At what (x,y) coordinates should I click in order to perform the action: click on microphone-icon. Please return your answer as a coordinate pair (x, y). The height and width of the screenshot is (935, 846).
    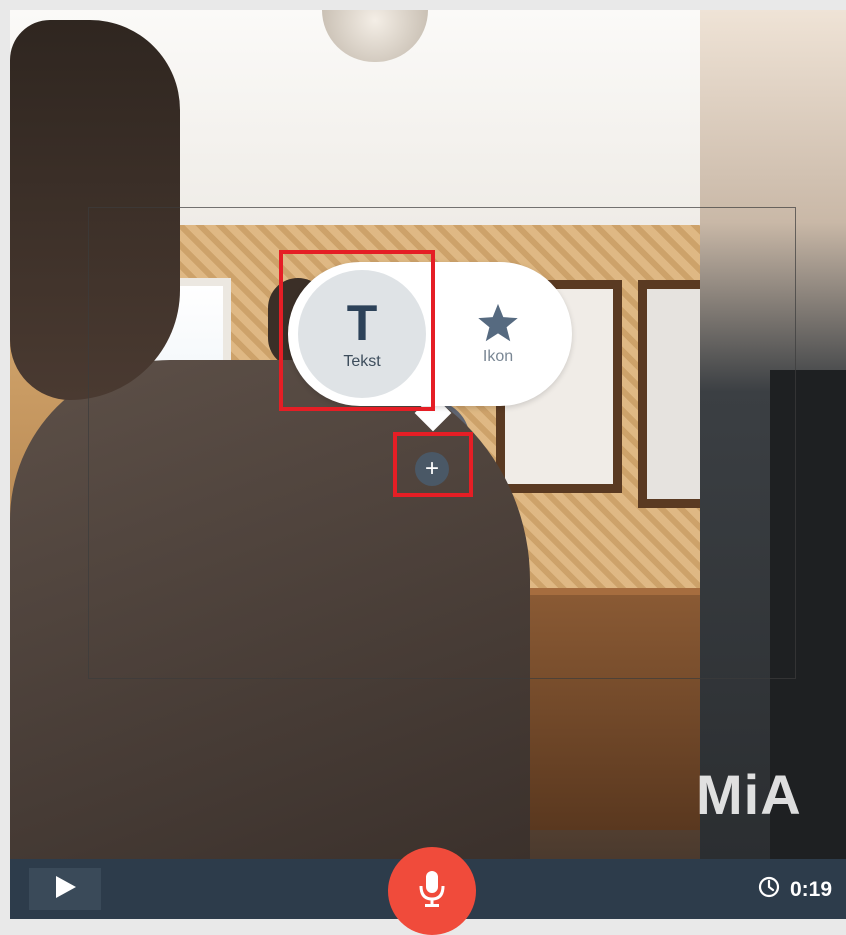
    Looking at the image, I should click on (432, 891).